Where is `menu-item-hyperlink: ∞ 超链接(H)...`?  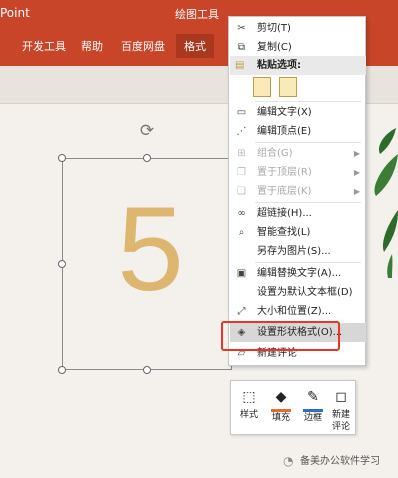 menu-item-hyperlink: ∞ 超链接(H)... is located at coordinates (298, 213).